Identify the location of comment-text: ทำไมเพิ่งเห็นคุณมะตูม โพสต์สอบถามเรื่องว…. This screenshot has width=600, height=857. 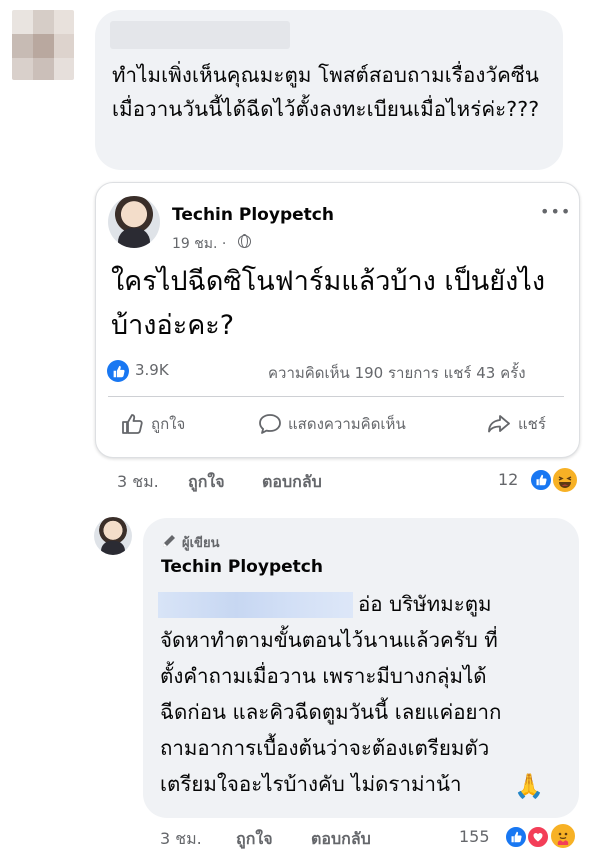
(326, 92).